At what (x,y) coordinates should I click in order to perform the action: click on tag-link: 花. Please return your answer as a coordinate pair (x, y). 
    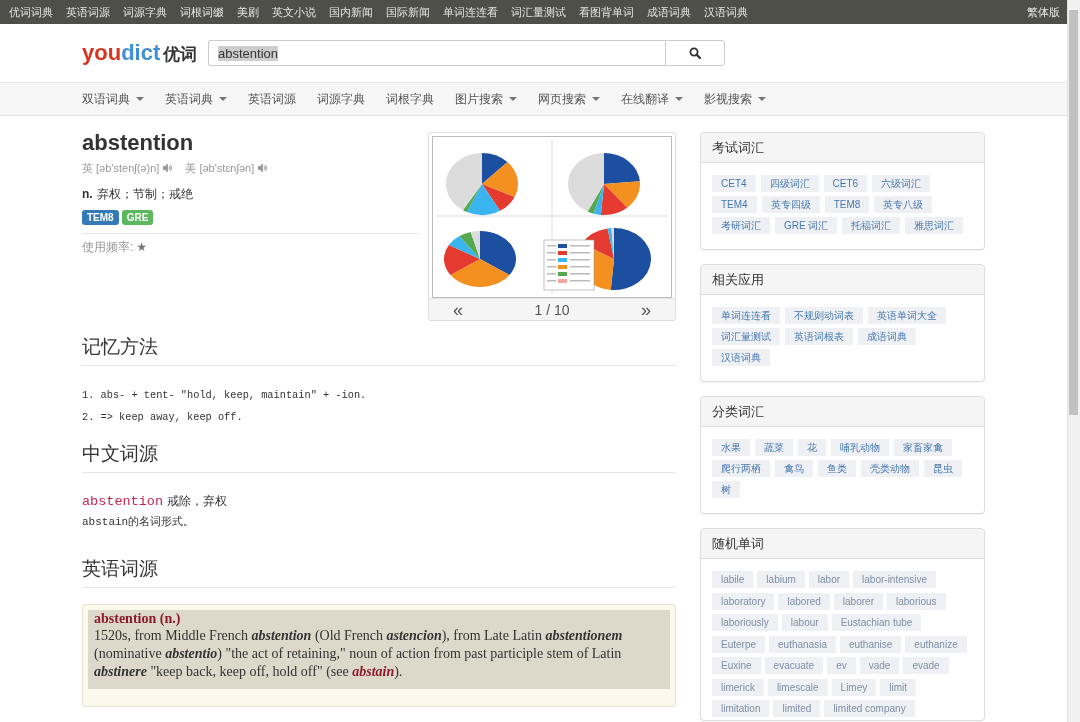
    Looking at the image, I should click on (812, 447).